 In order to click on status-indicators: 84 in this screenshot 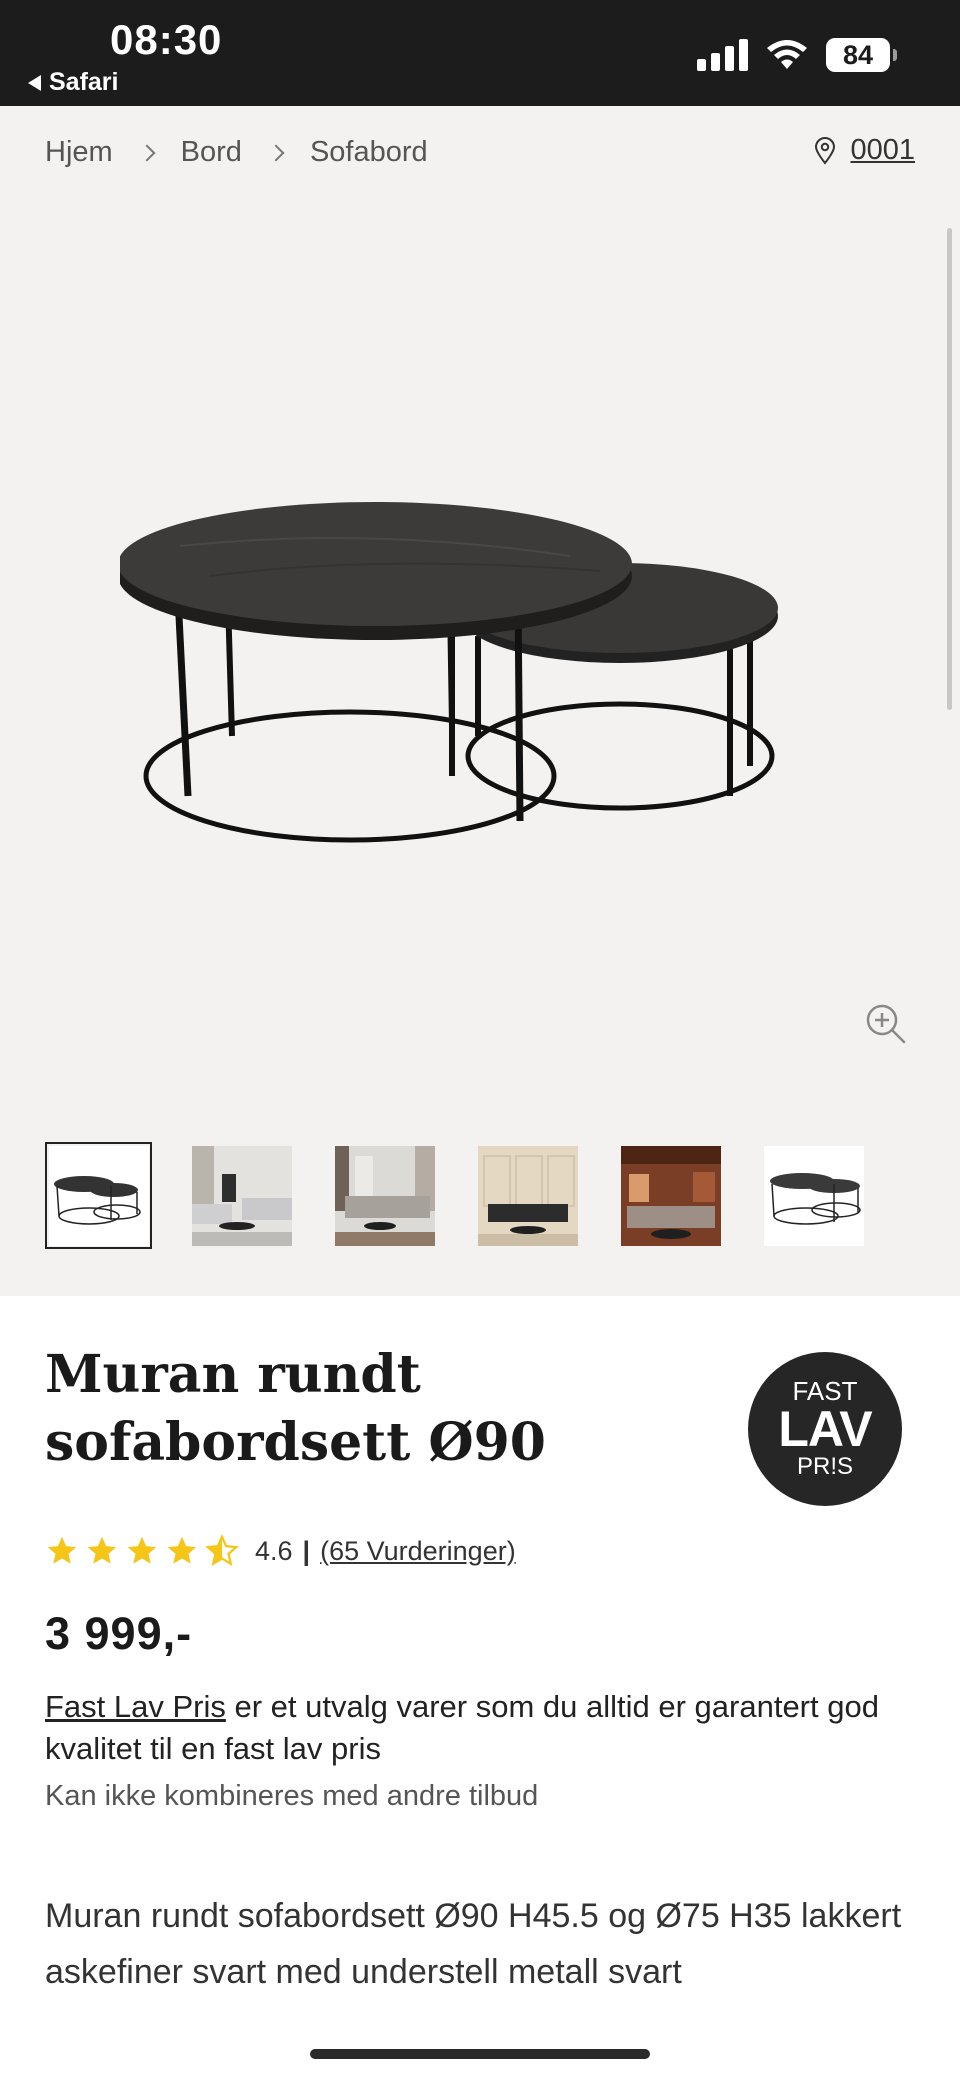, I will do `click(797, 55)`.